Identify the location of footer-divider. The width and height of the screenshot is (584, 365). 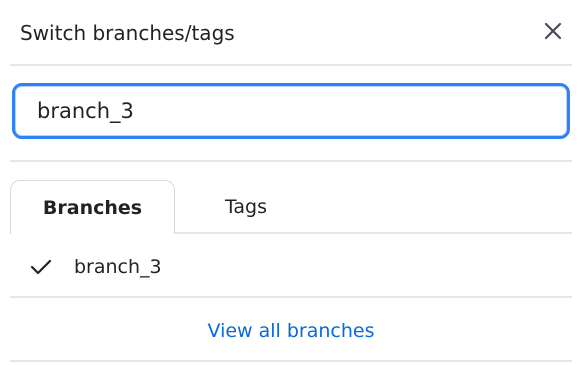
(291, 361).